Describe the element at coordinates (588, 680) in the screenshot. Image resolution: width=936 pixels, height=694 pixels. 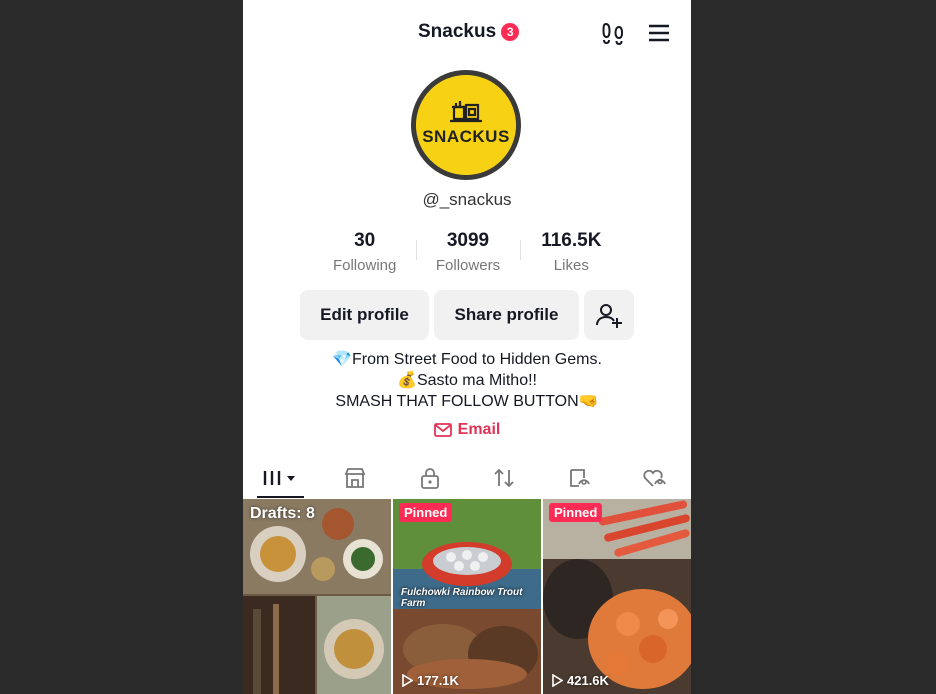
I see `view-count-value: 421.6K` at that location.